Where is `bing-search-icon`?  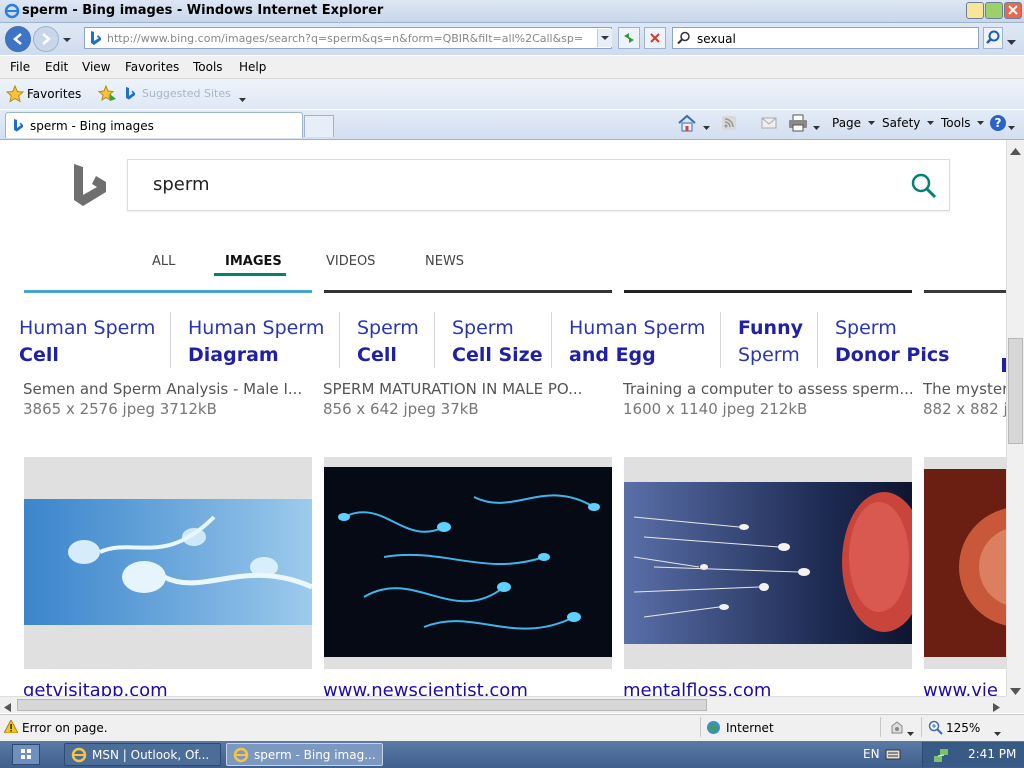 bing-search-icon is located at coordinates (924, 187).